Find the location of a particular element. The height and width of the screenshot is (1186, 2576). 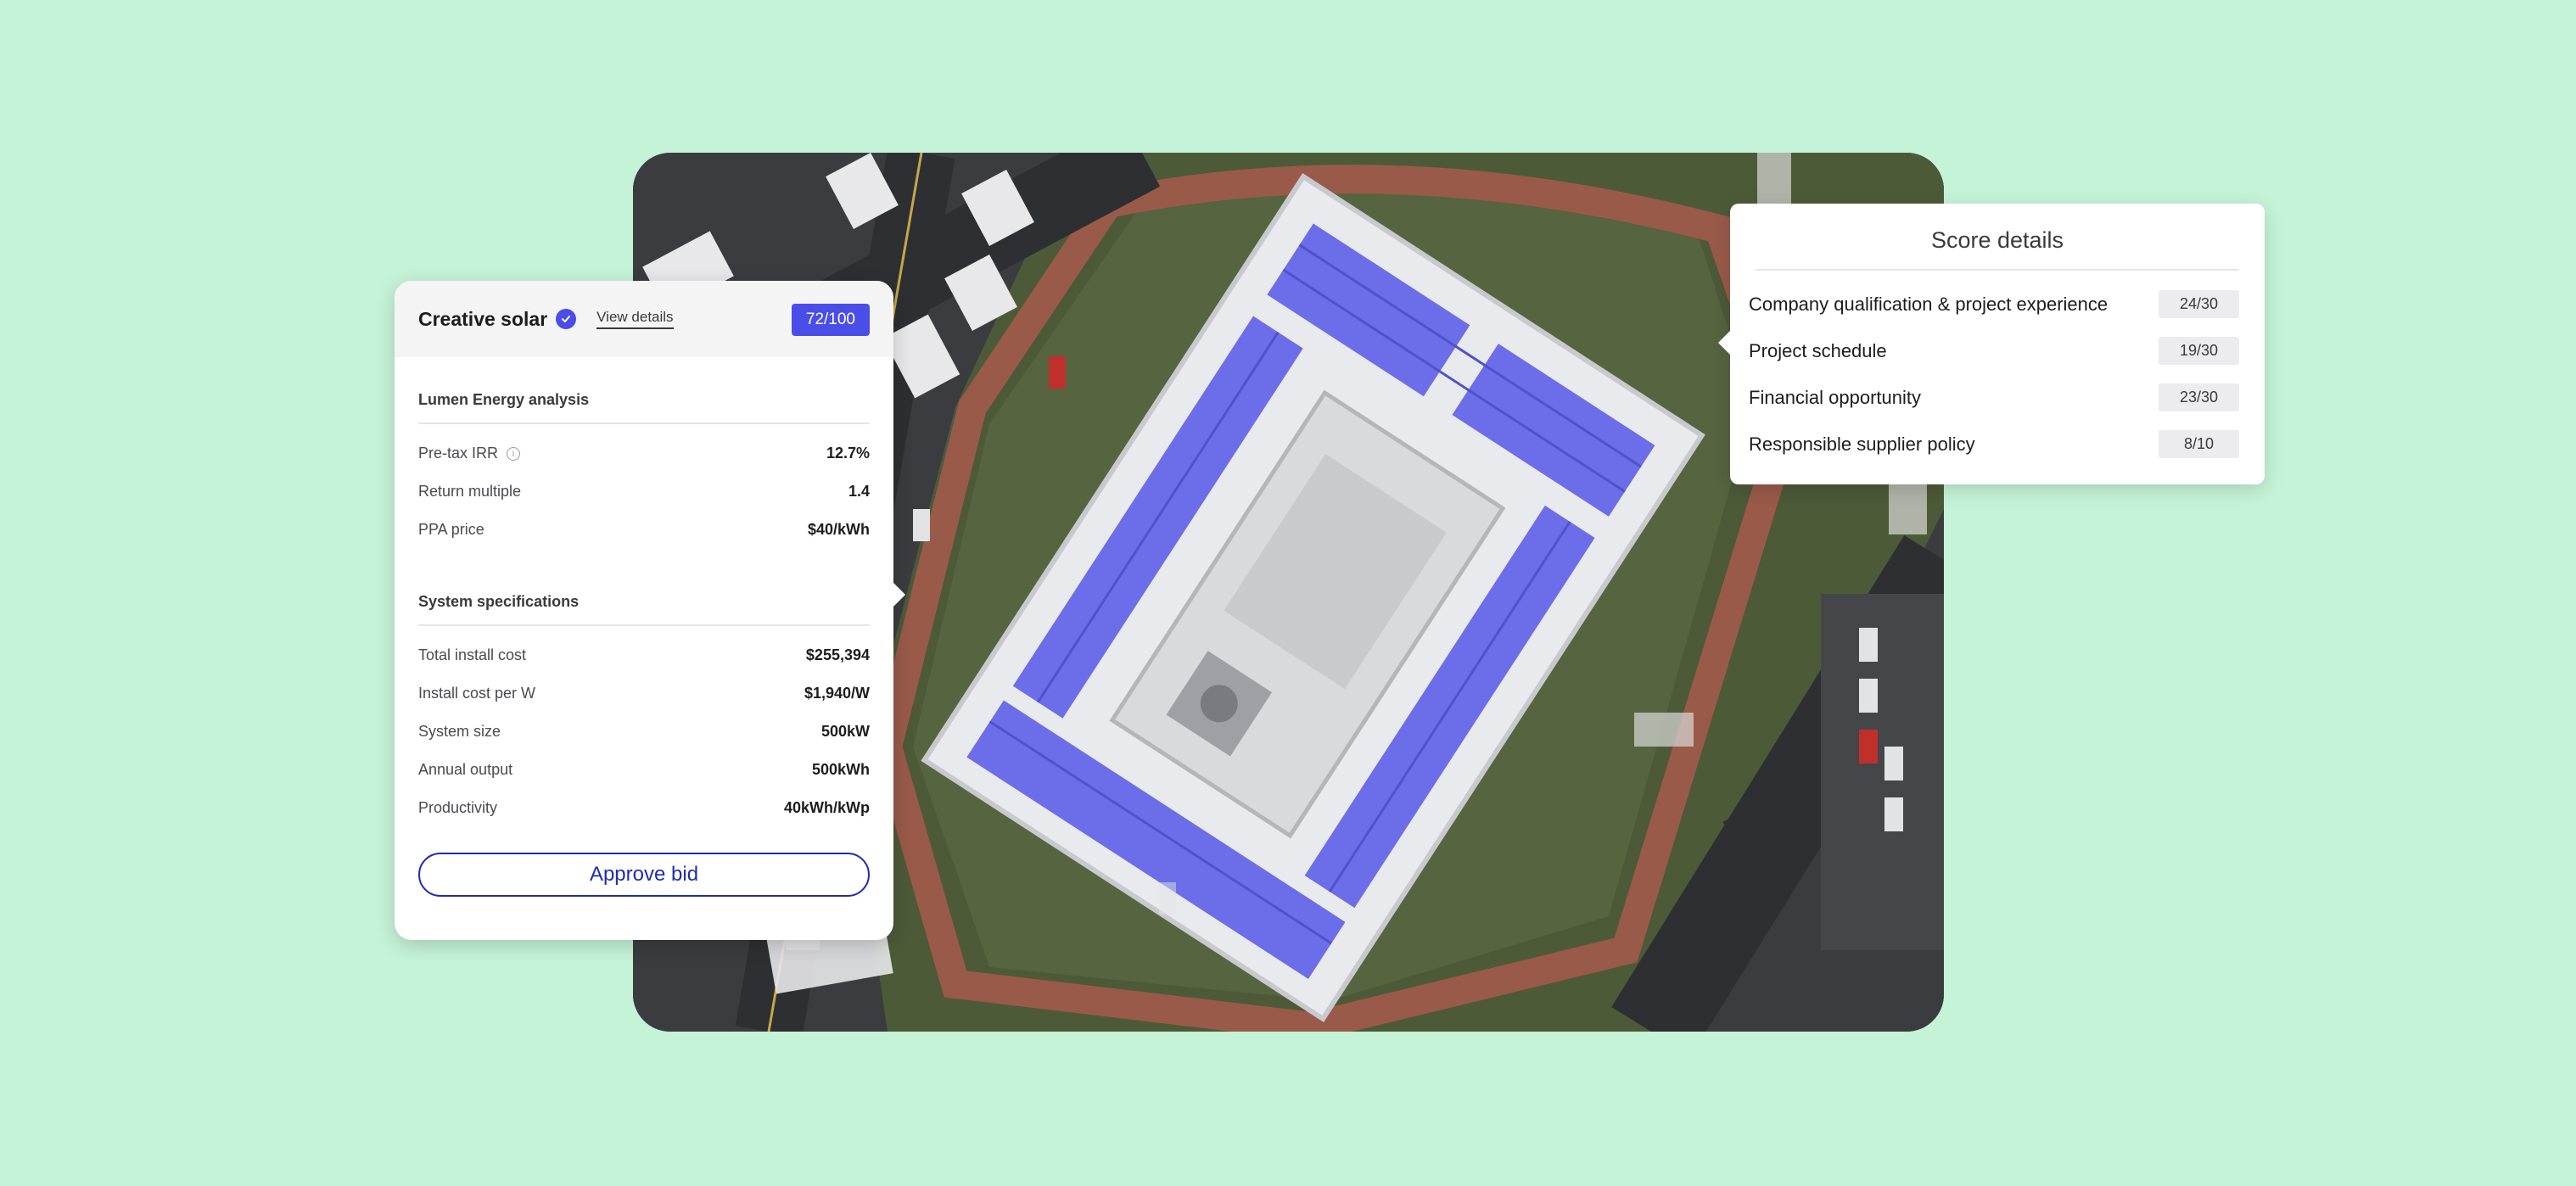

row-value: $40/kWh is located at coordinates (838, 529).